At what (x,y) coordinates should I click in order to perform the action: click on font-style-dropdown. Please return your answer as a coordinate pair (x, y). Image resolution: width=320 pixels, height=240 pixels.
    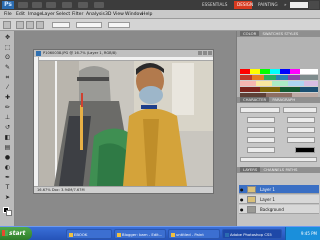
    Looking at the image, I should click on (300, 110).